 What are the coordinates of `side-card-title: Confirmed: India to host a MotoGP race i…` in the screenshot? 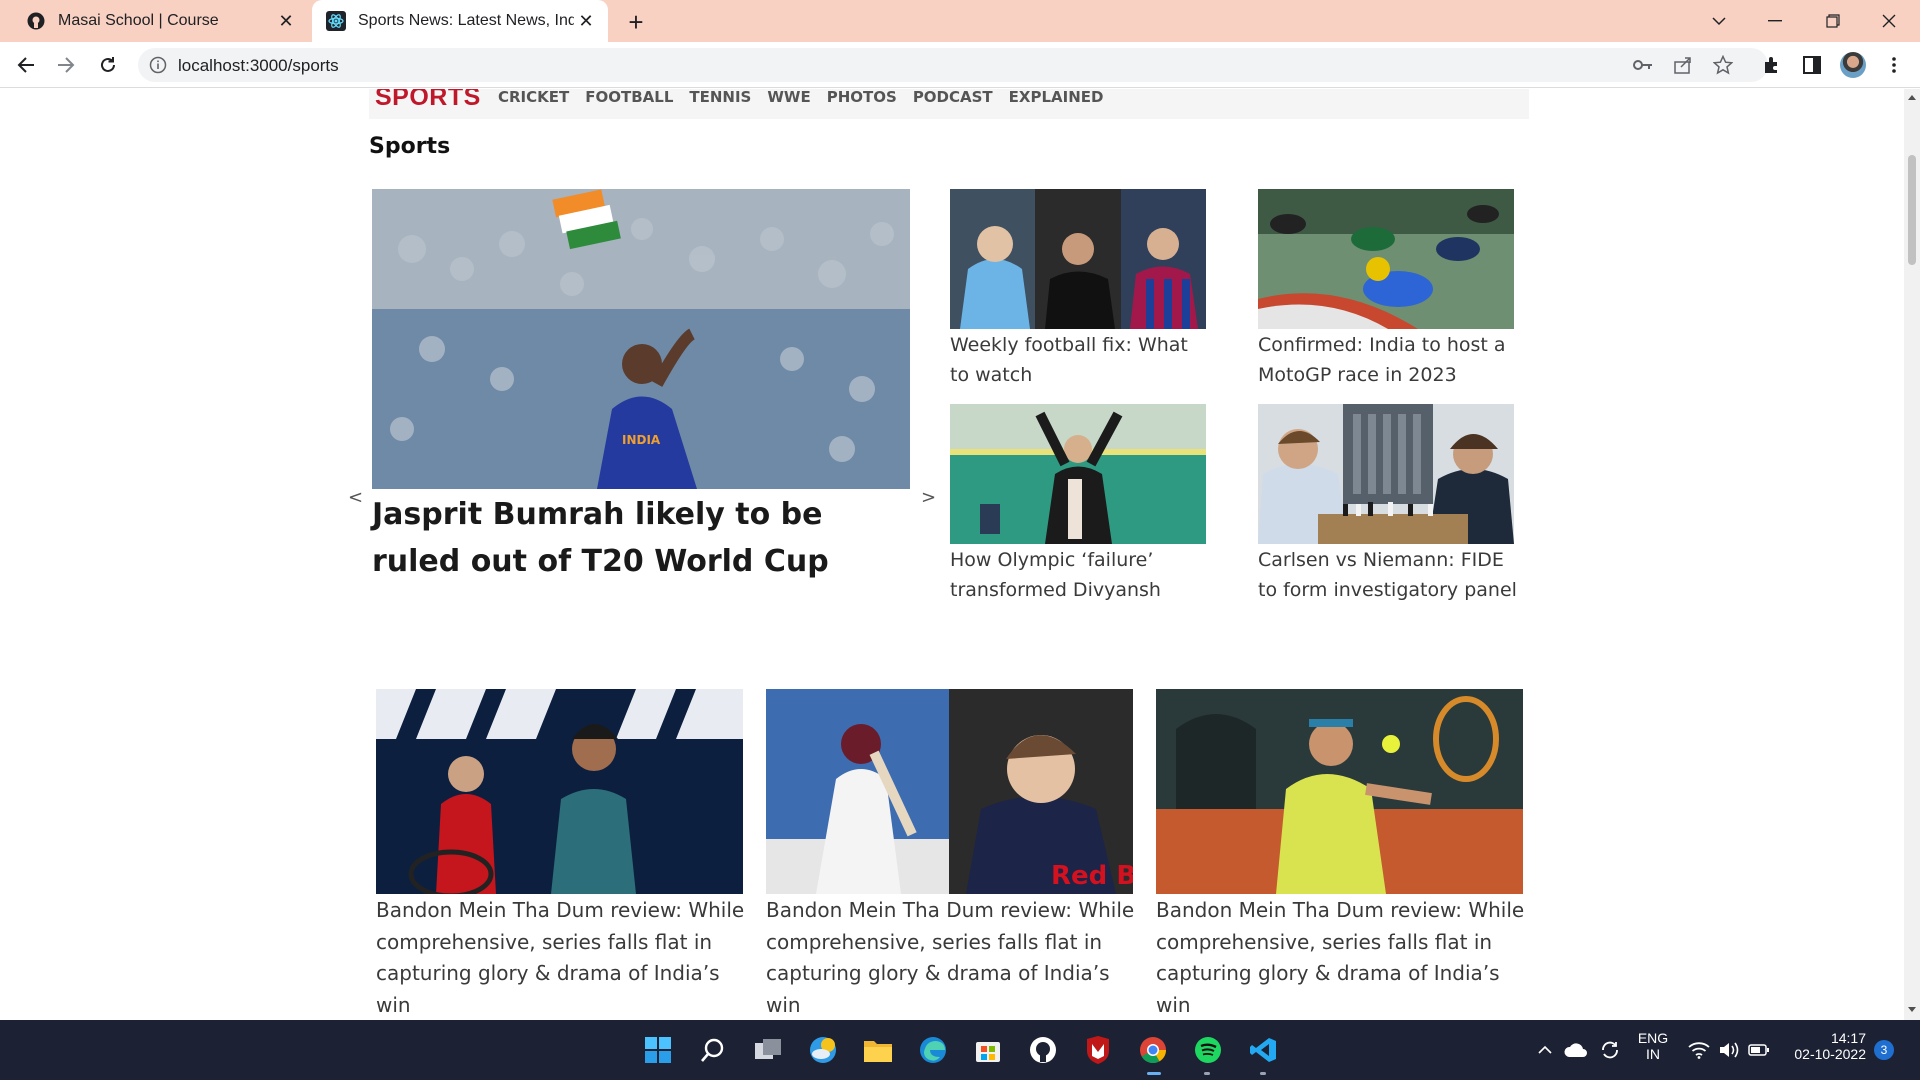 It's located at (1389, 360).